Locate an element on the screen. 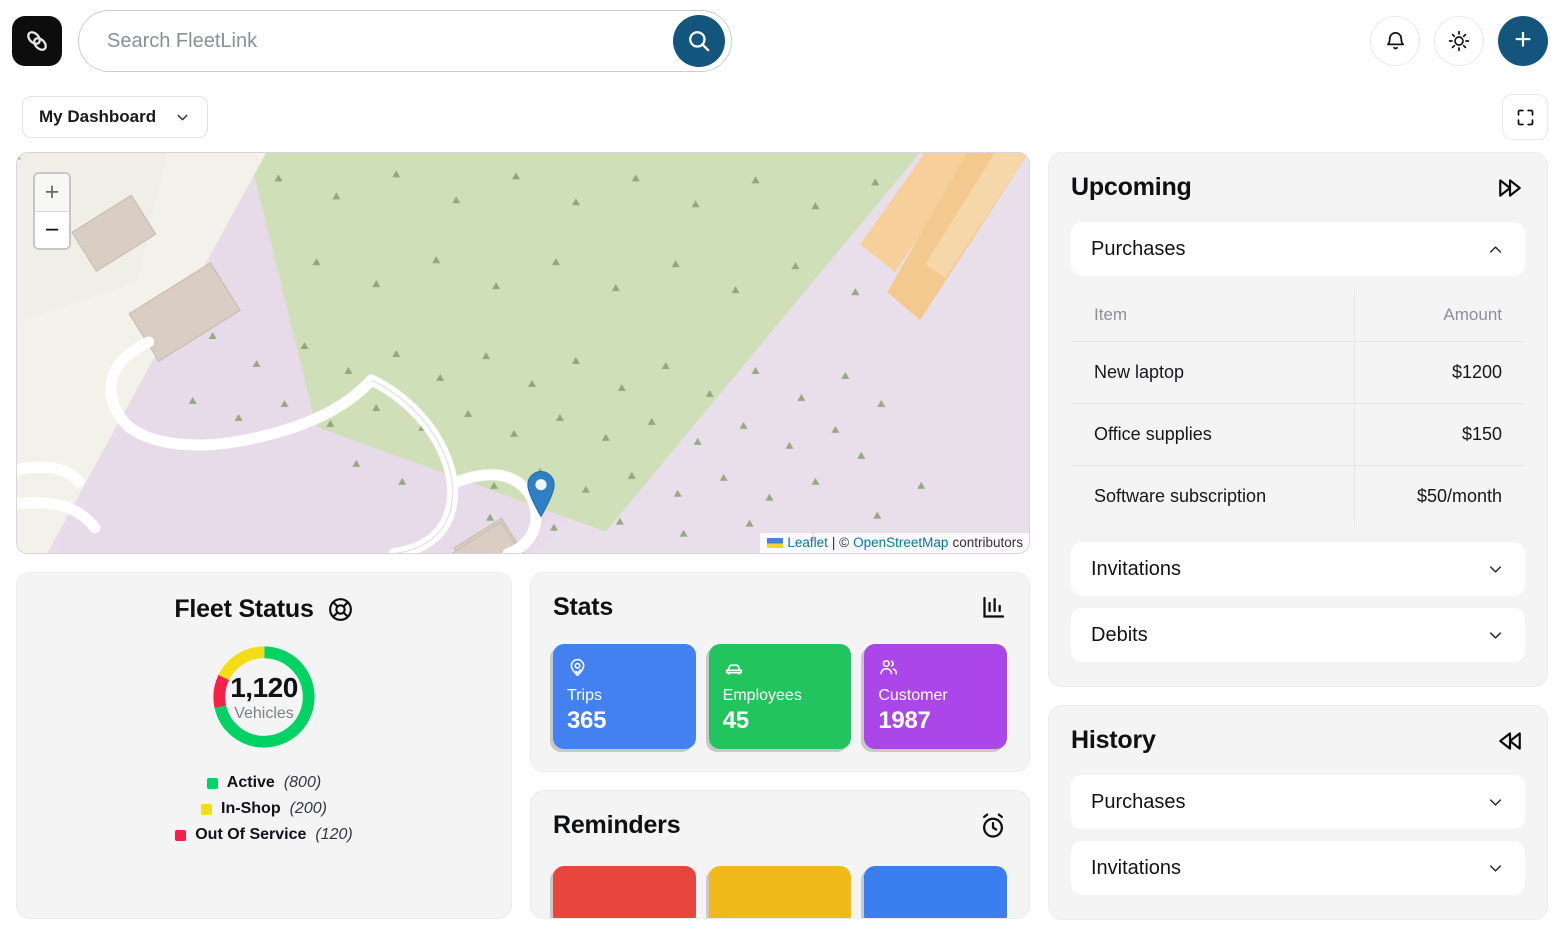 This screenshot has height=935, width=1566. stats-header: Stats is located at coordinates (780, 607).